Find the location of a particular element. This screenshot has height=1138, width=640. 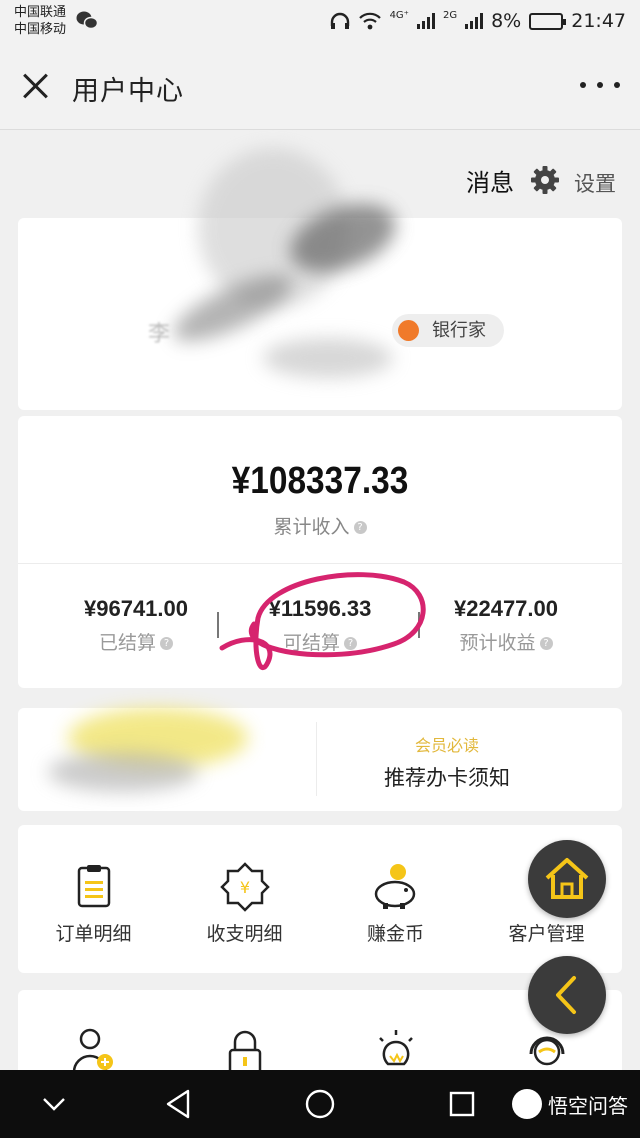

close-icon is located at coordinates (36, 86).